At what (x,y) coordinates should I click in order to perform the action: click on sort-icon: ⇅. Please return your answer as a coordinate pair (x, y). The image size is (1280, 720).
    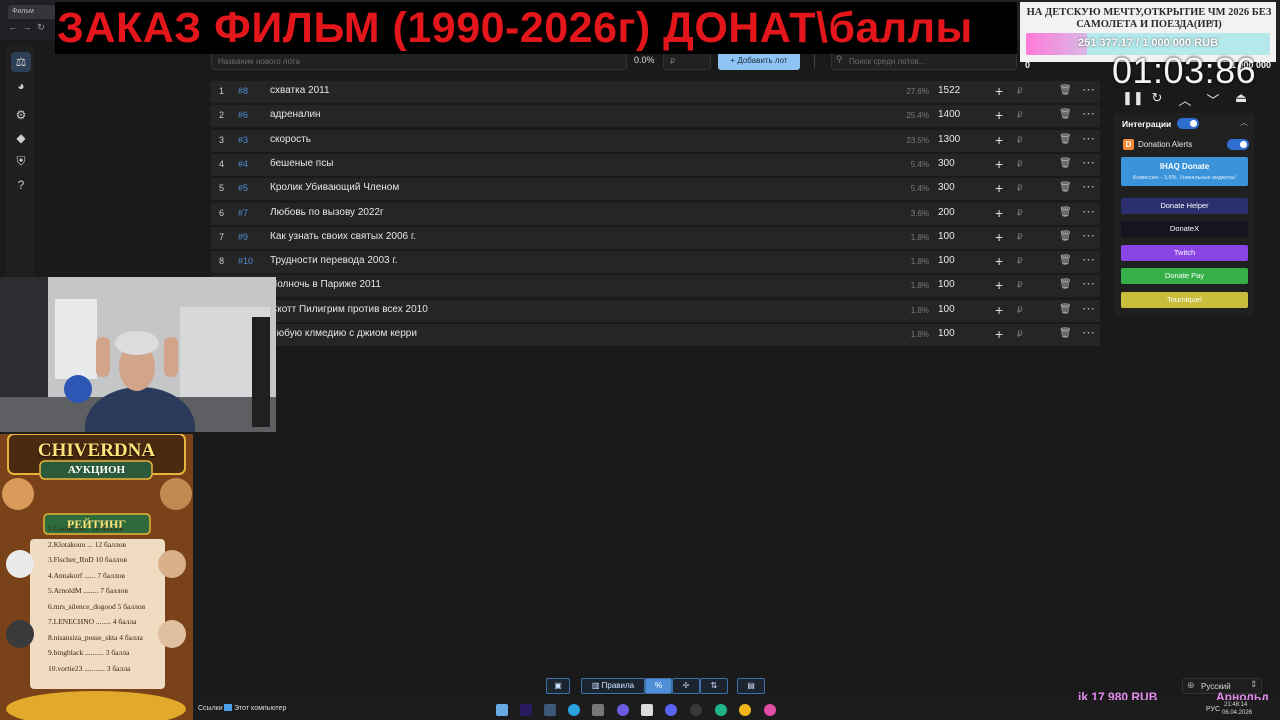
    Looking at the image, I should click on (714, 686).